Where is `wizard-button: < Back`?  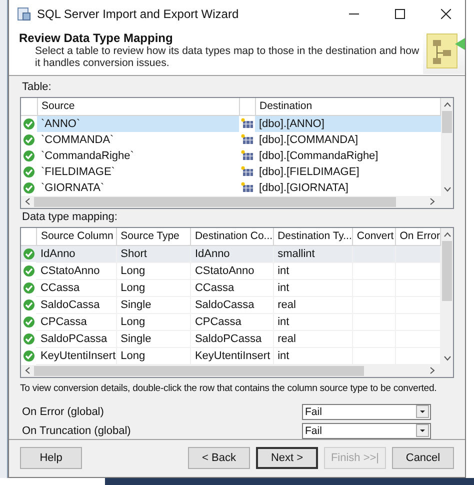
wizard-button: < Back is located at coordinates (219, 458).